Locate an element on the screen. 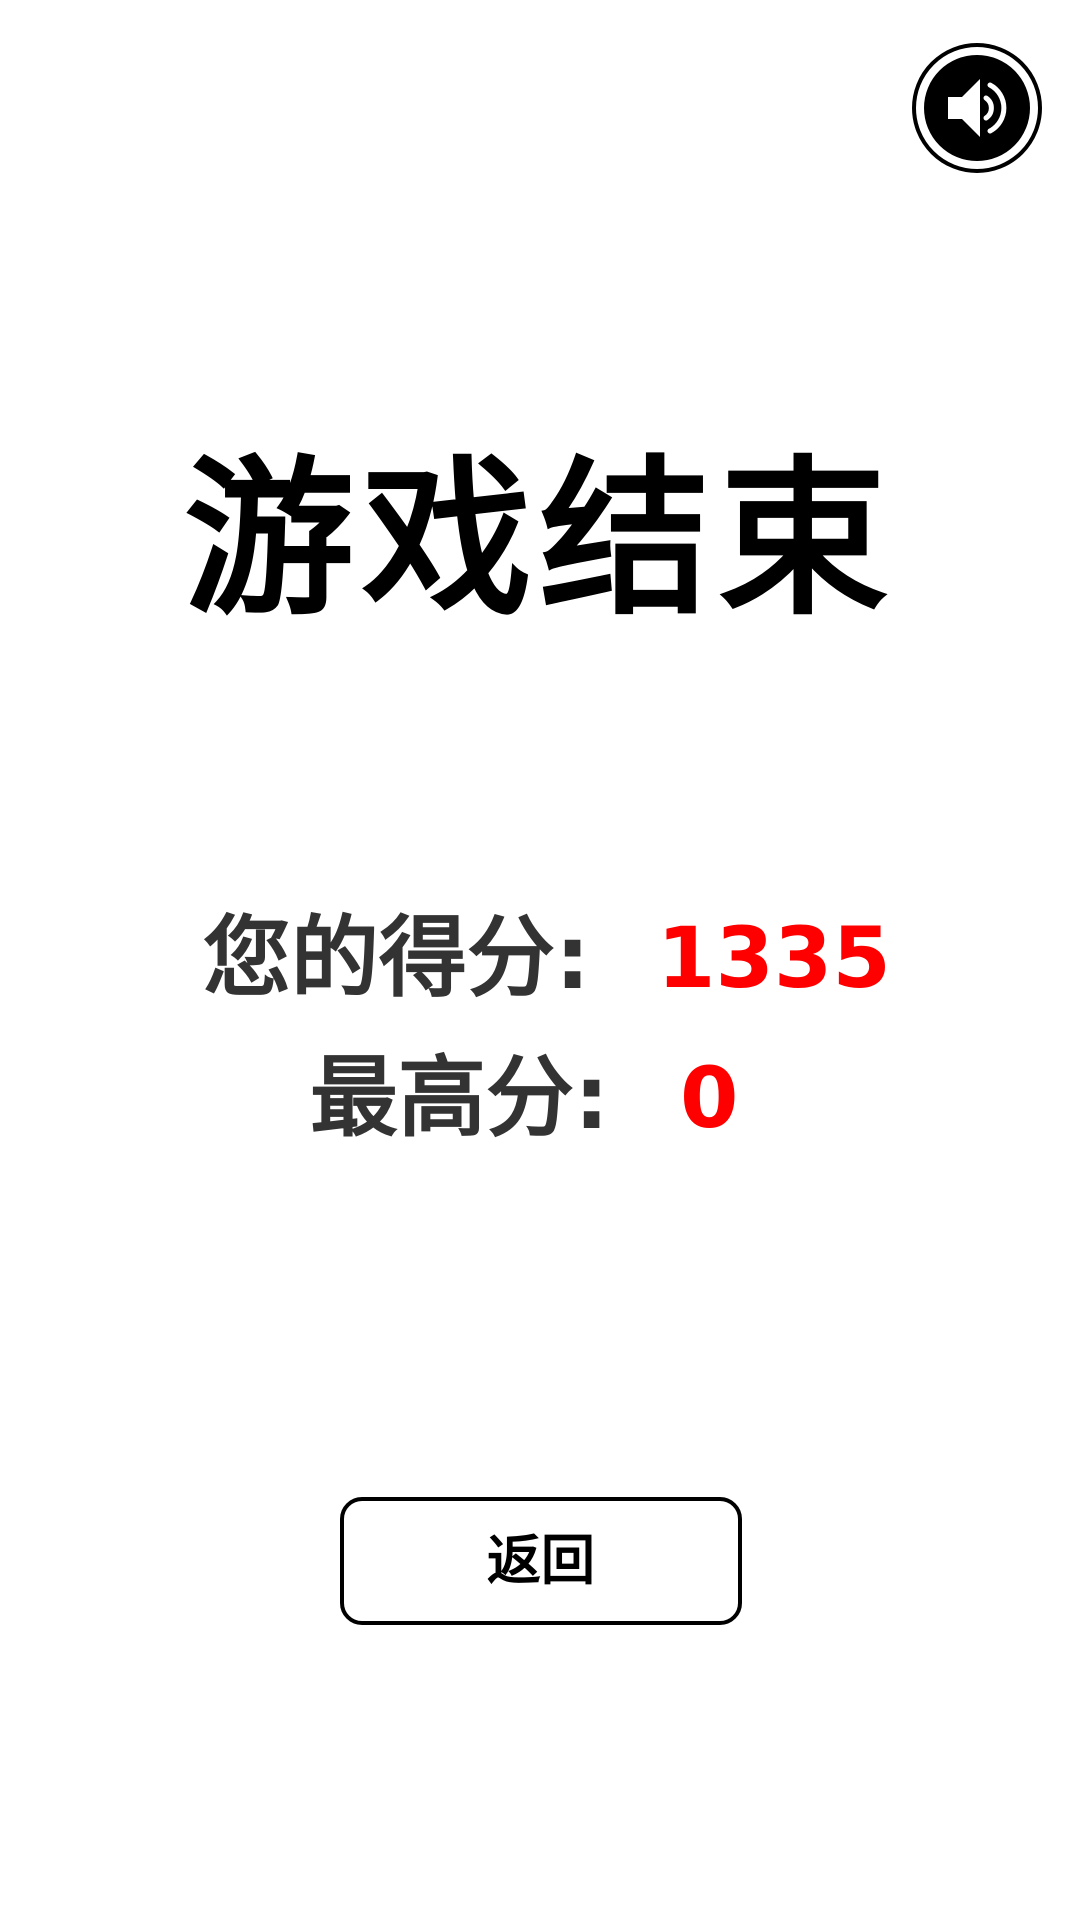 The width and height of the screenshot is (1080, 1920). best-score-label: 最高分: is located at coordinates (460, 1097).